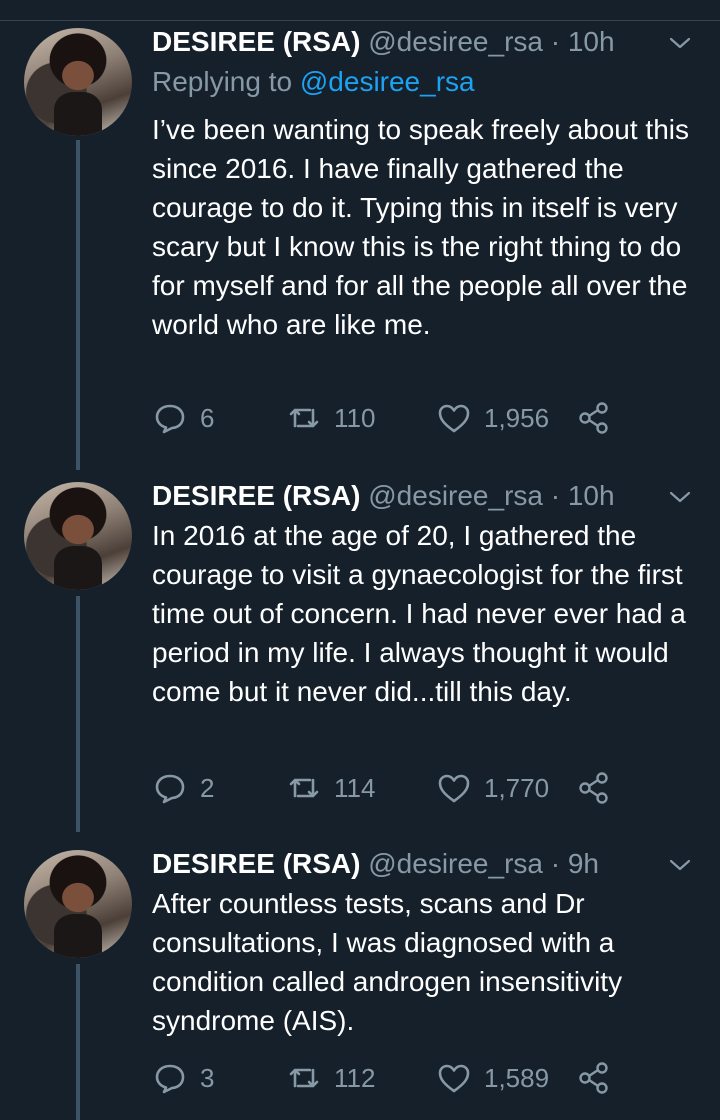 The height and width of the screenshot is (1120, 720). I want to click on tweet-actions: 2 114 1,770, so click(392, 788).